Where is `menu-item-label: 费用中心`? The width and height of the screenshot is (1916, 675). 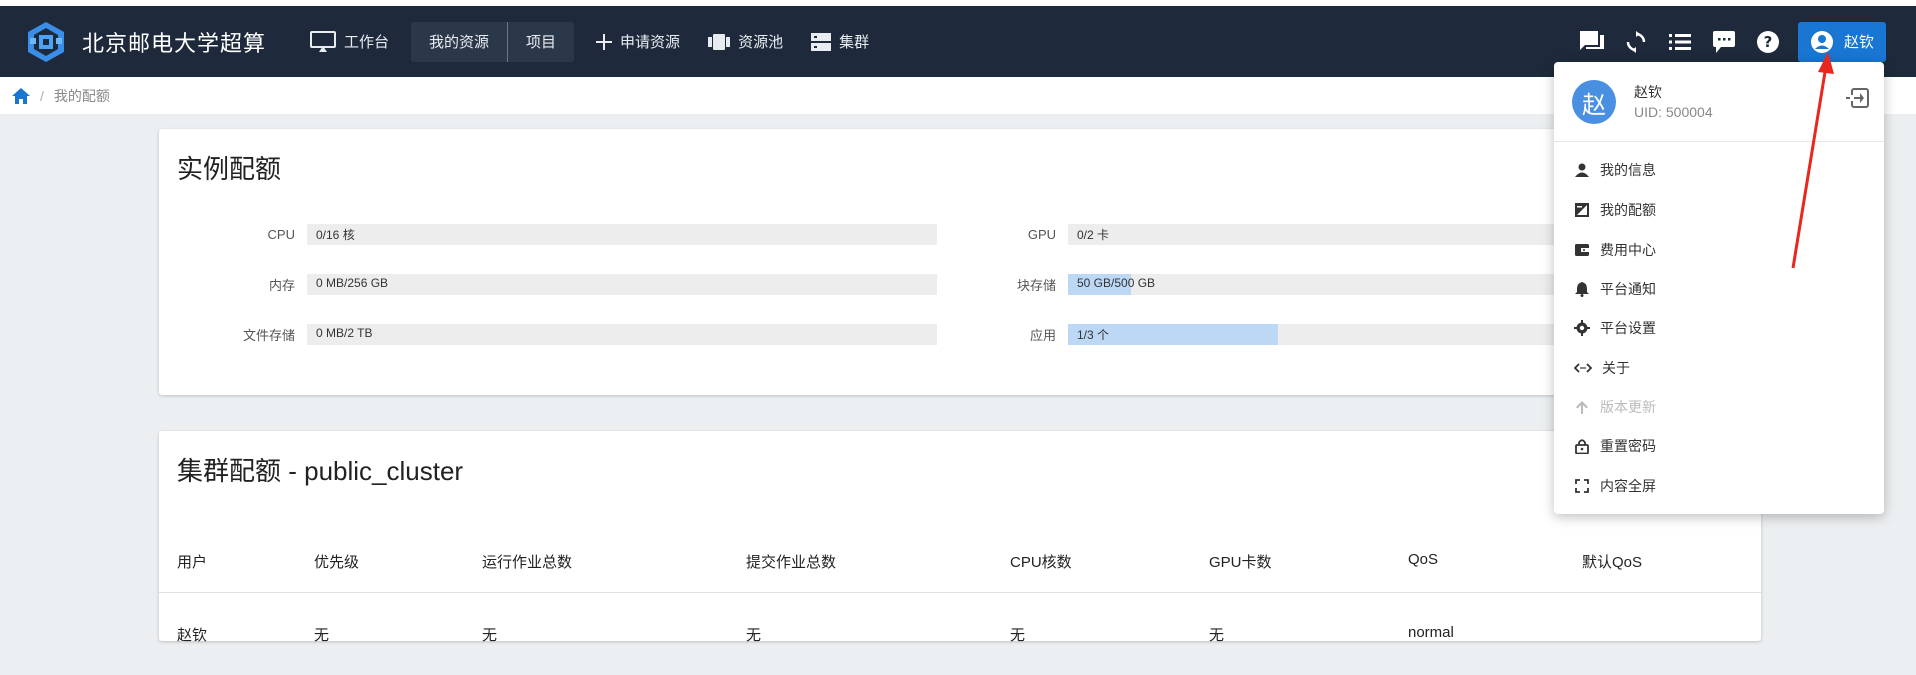
menu-item-label: 费用中心 is located at coordinates (1628, 250).